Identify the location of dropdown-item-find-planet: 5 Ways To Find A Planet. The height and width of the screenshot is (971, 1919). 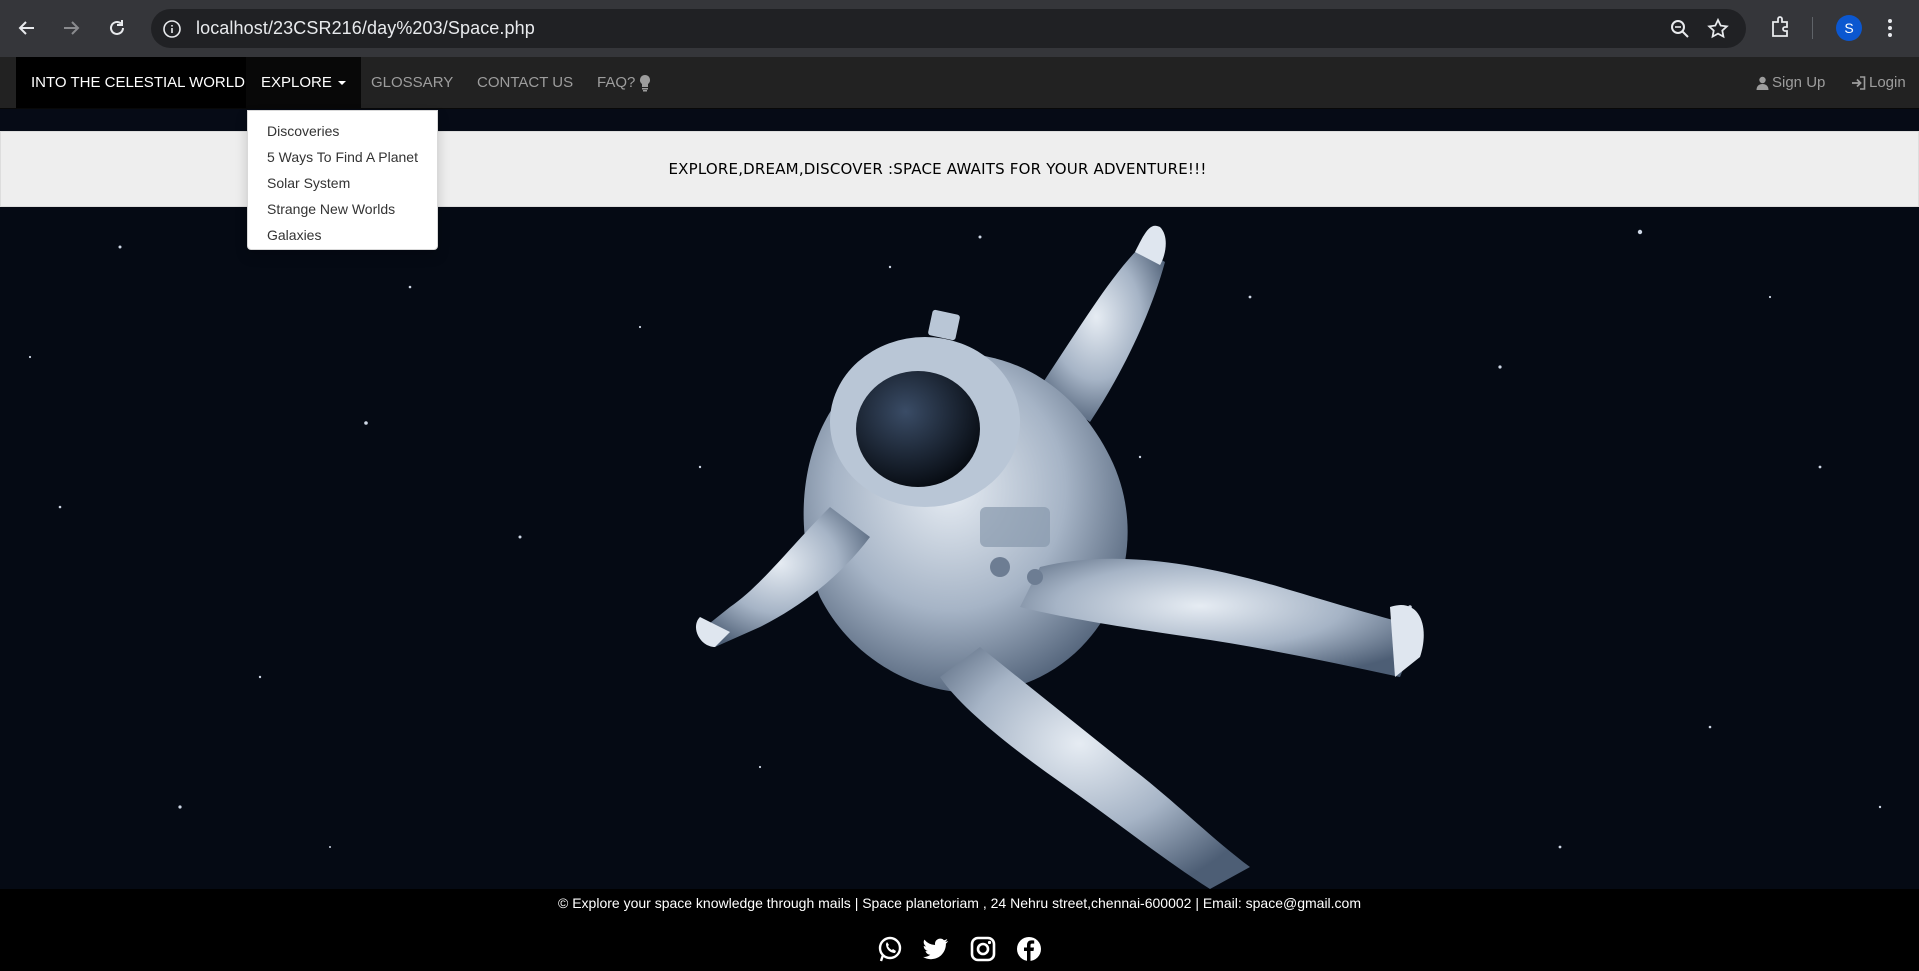
(342, 157).